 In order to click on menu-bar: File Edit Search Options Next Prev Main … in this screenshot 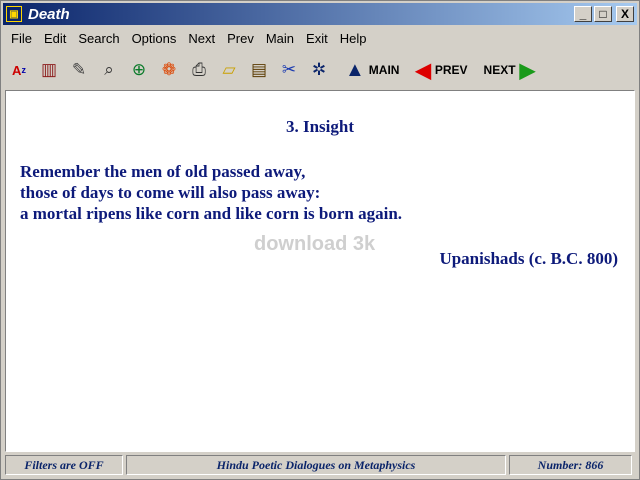, I will do `click(188, 38)`.